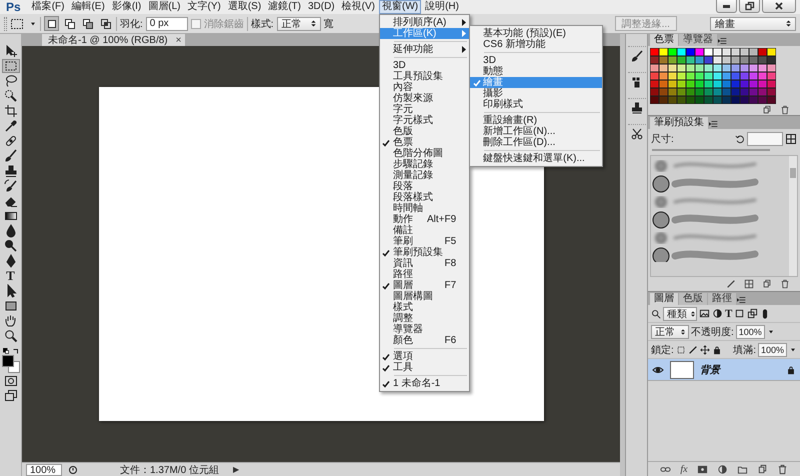 The width and height of the screenshot is (800, 476). Describe the element at coordinates (425, 274) in the screenshot. I see `menu-item: 路徑` at that location.